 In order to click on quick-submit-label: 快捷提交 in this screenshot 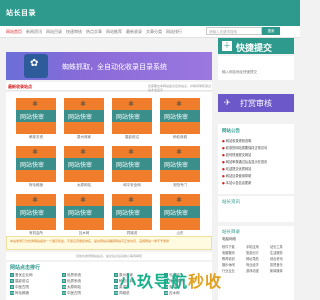, I will do `click(254, 49)`.